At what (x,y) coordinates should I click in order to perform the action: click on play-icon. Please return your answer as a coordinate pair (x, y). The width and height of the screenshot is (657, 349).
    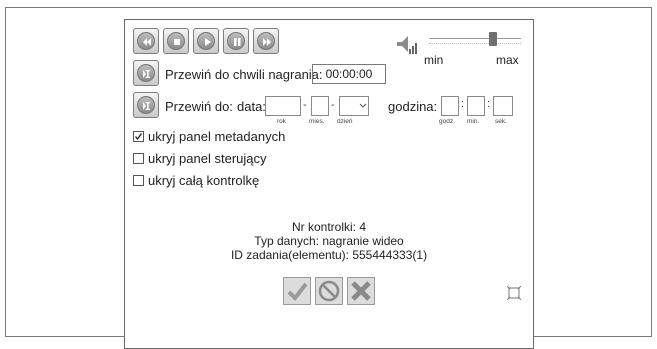
    Looking at the image, I should click on (208, 42).